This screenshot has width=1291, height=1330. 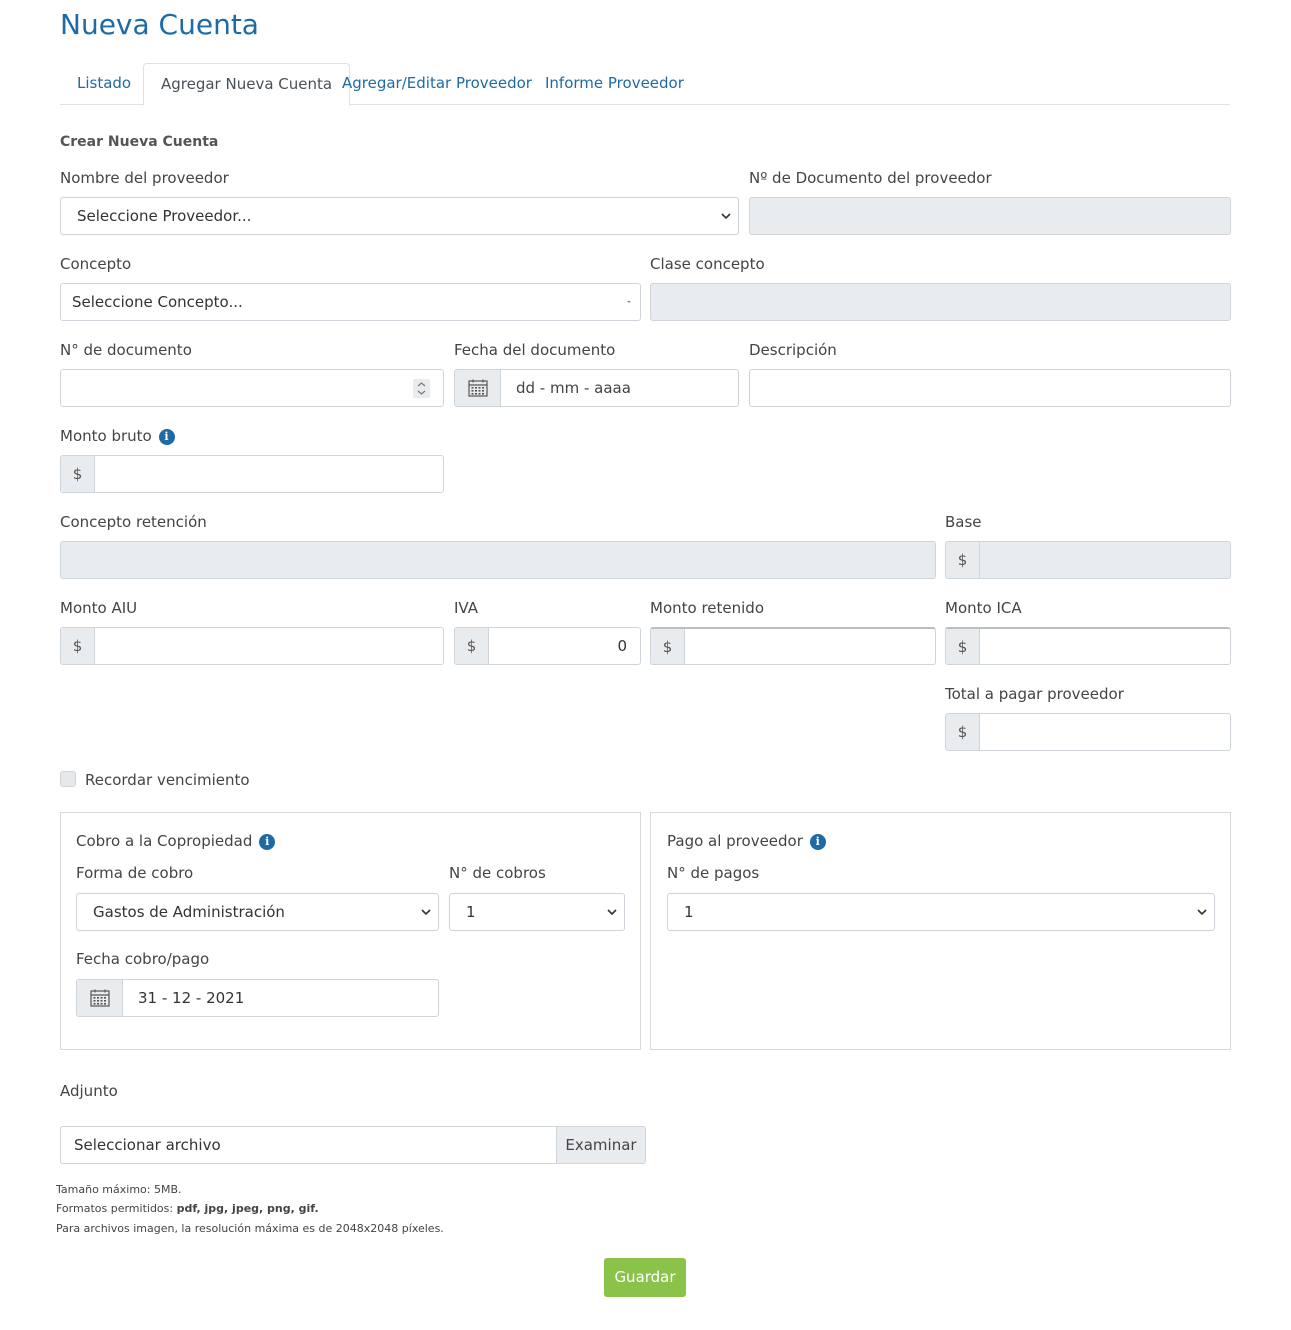 I want to click on help-formats-value: pdf, jpg, jpeg, png, gif., so click(x=247, y=1208).